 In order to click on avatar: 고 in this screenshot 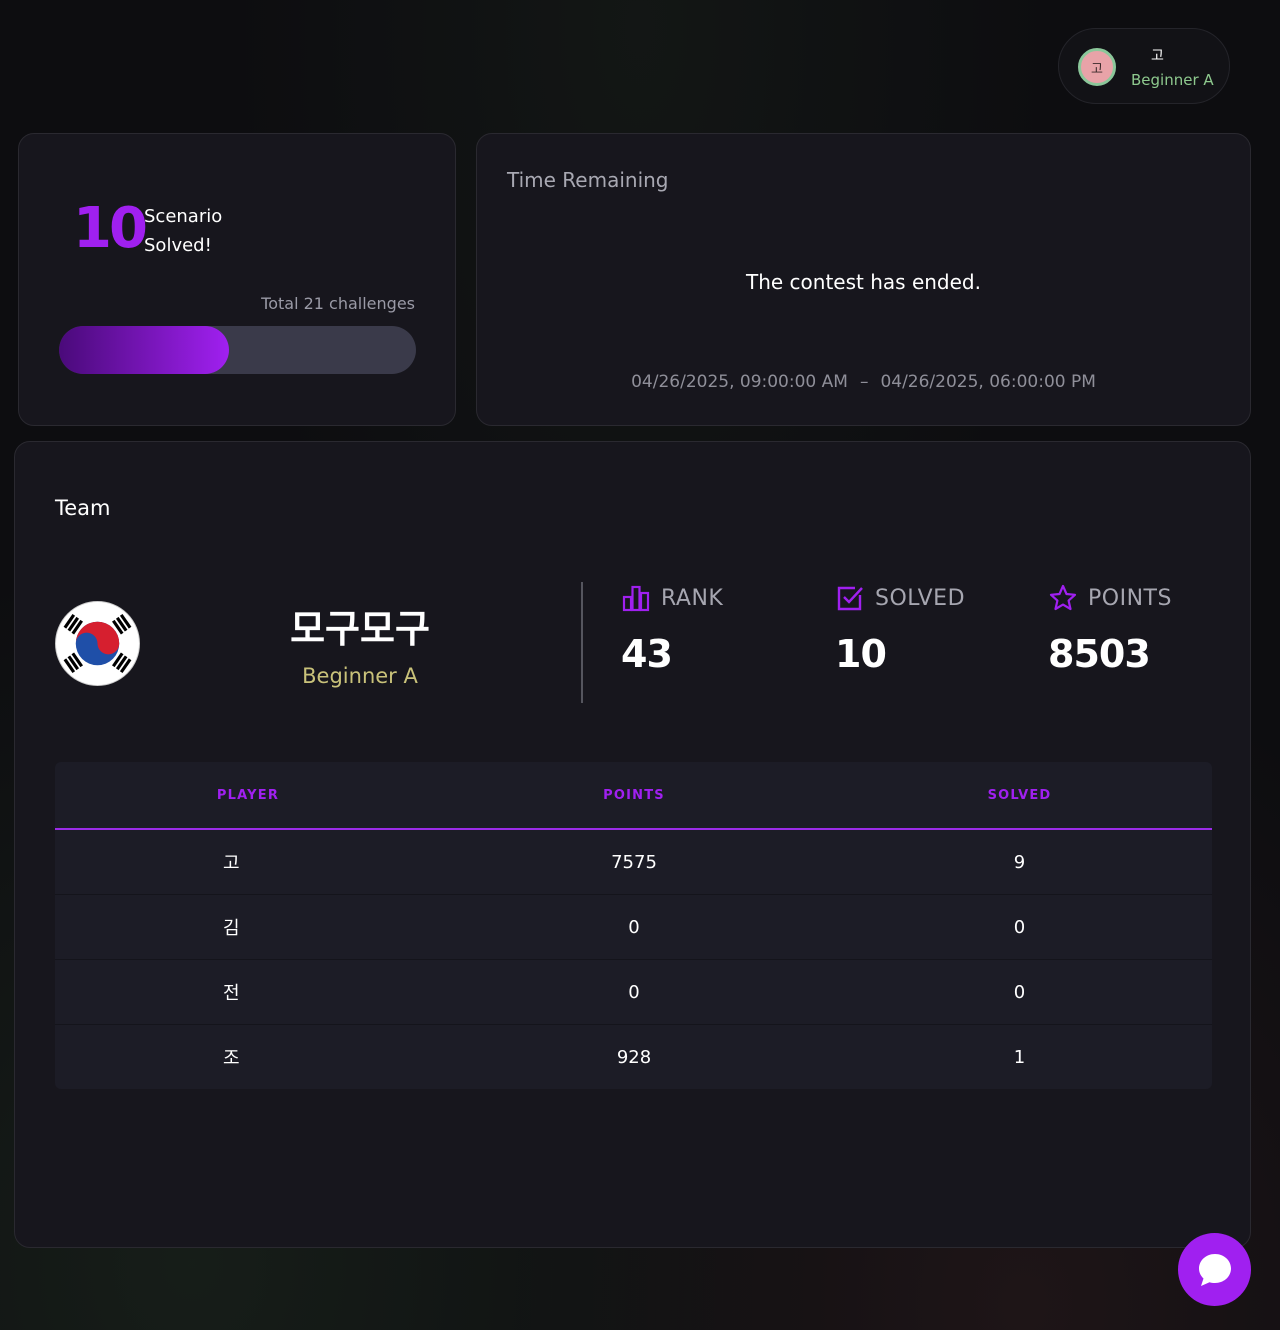, I will do `click(1097, 67)`.